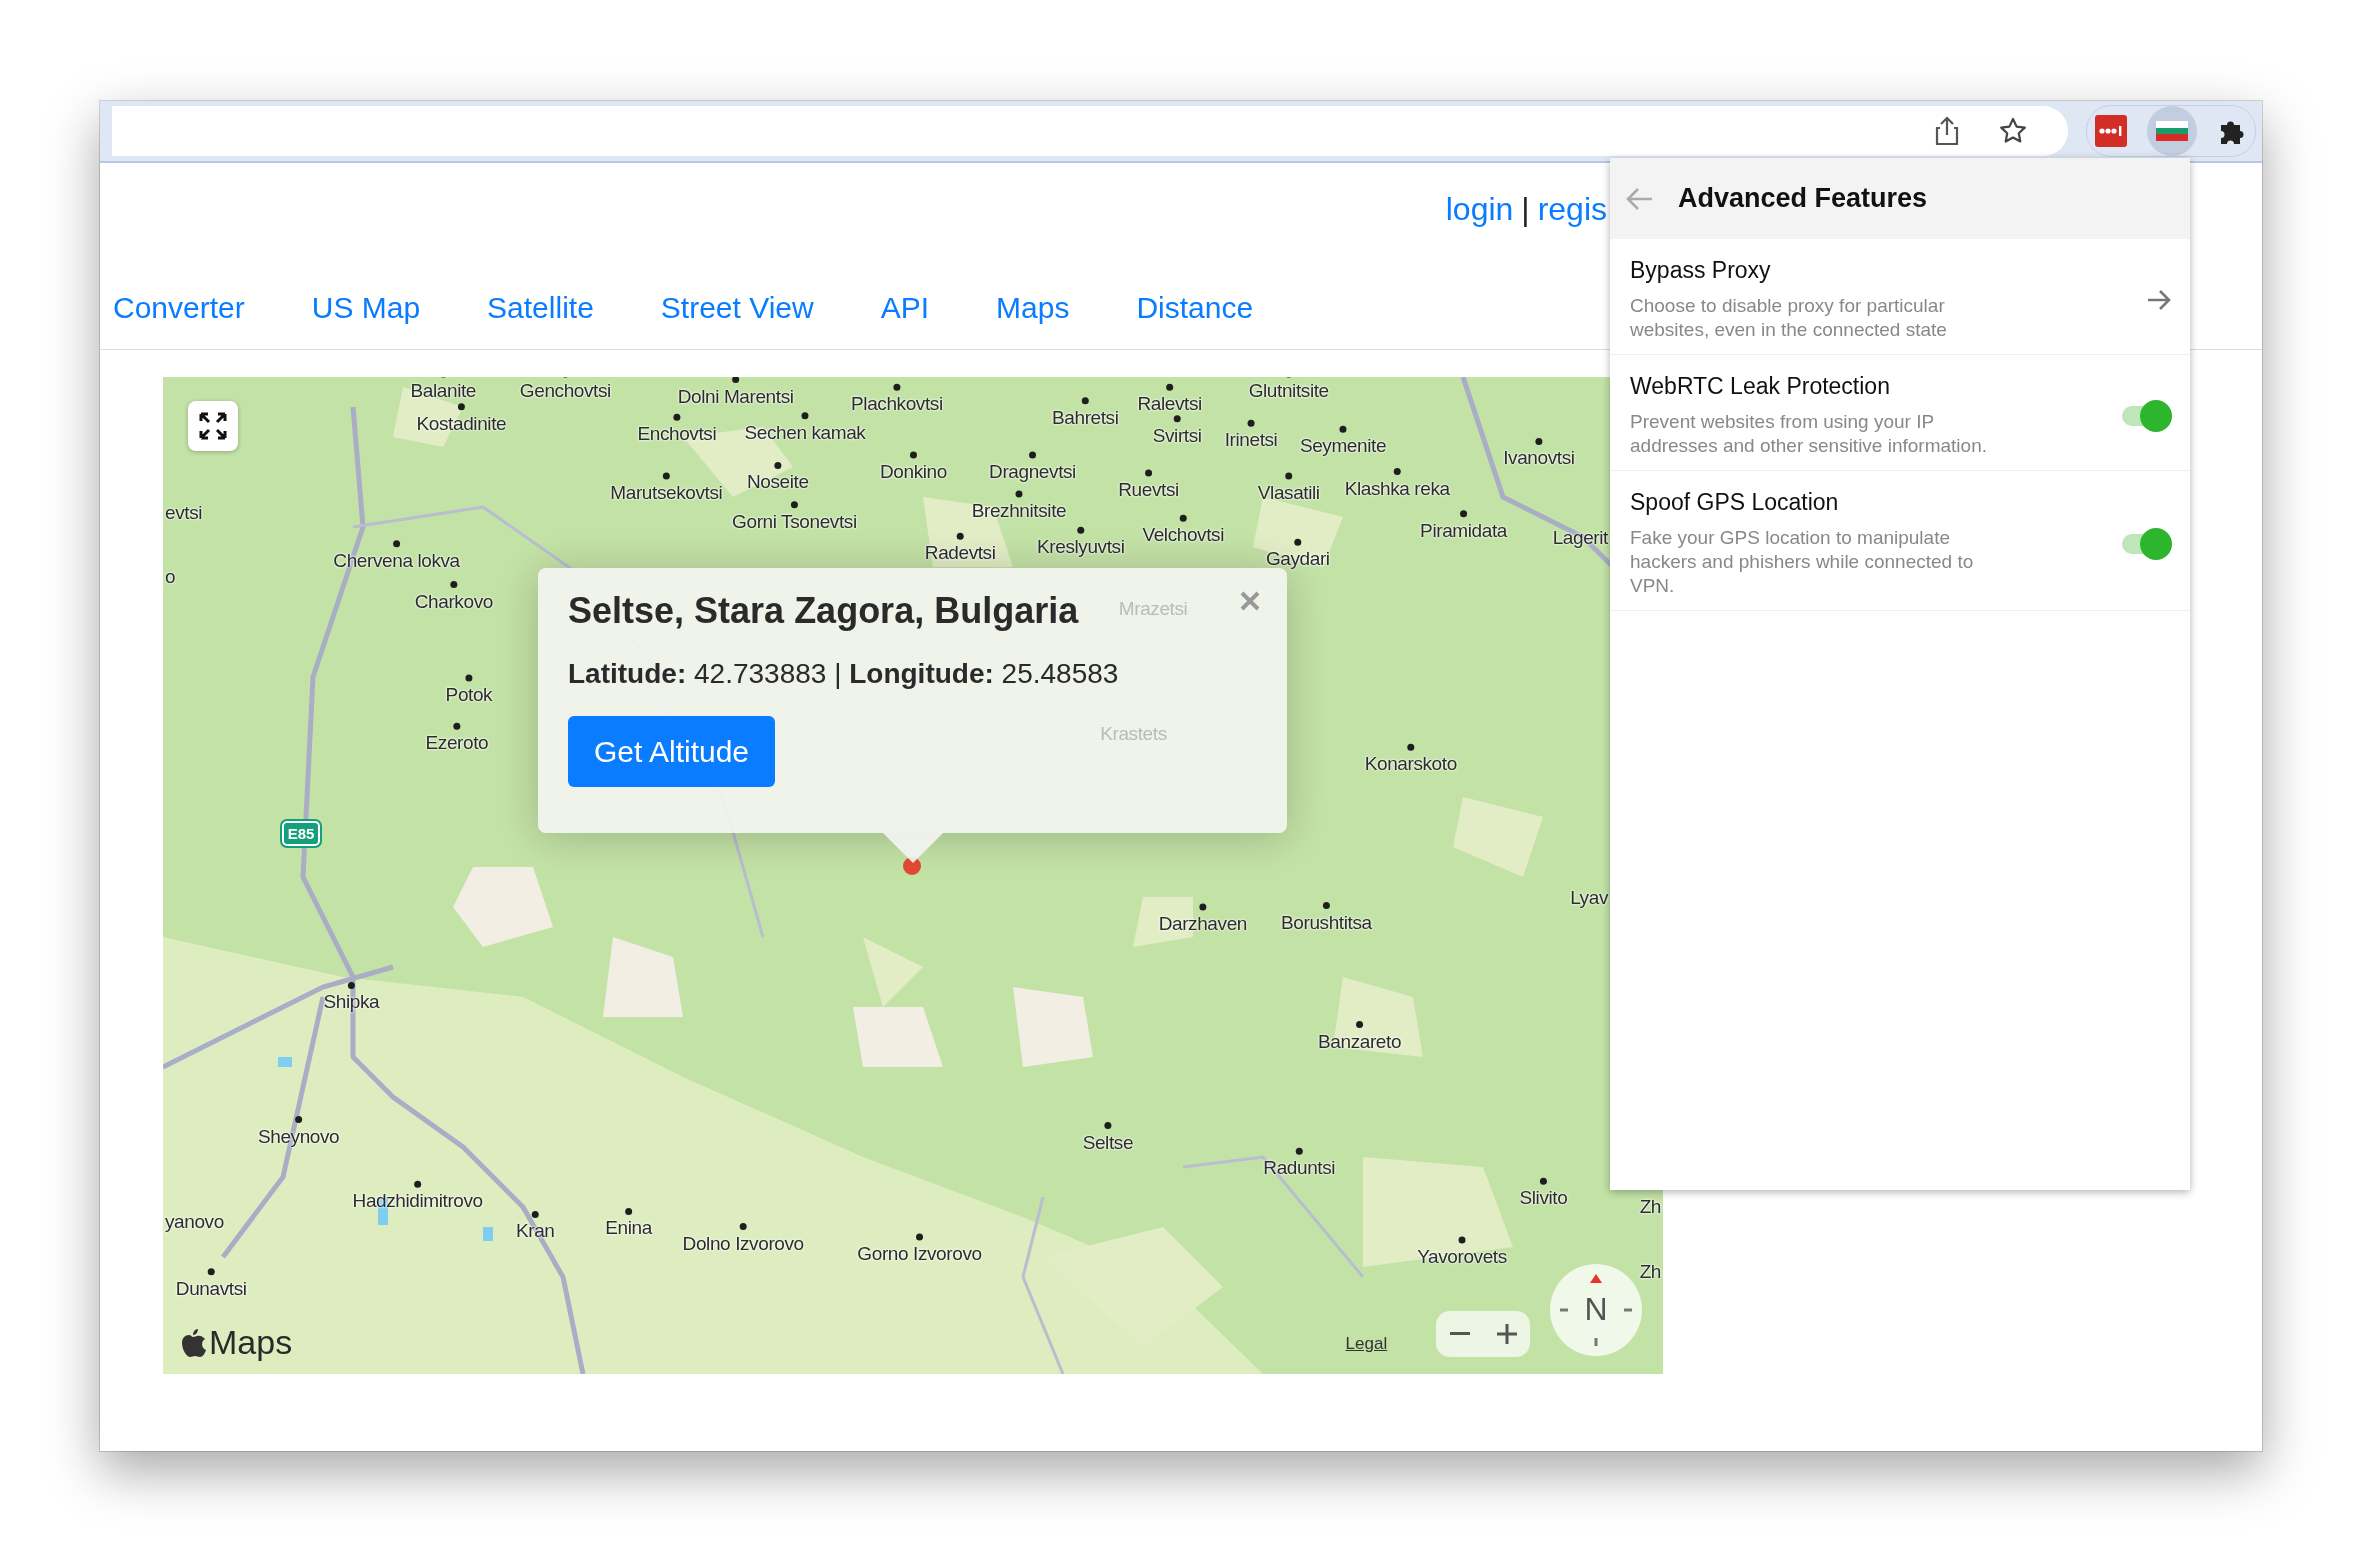  What do you see at coordinates (1108, 1142) in the screenshot?
I see `place-label: Seltse` at bounding box center [1108, 1142].